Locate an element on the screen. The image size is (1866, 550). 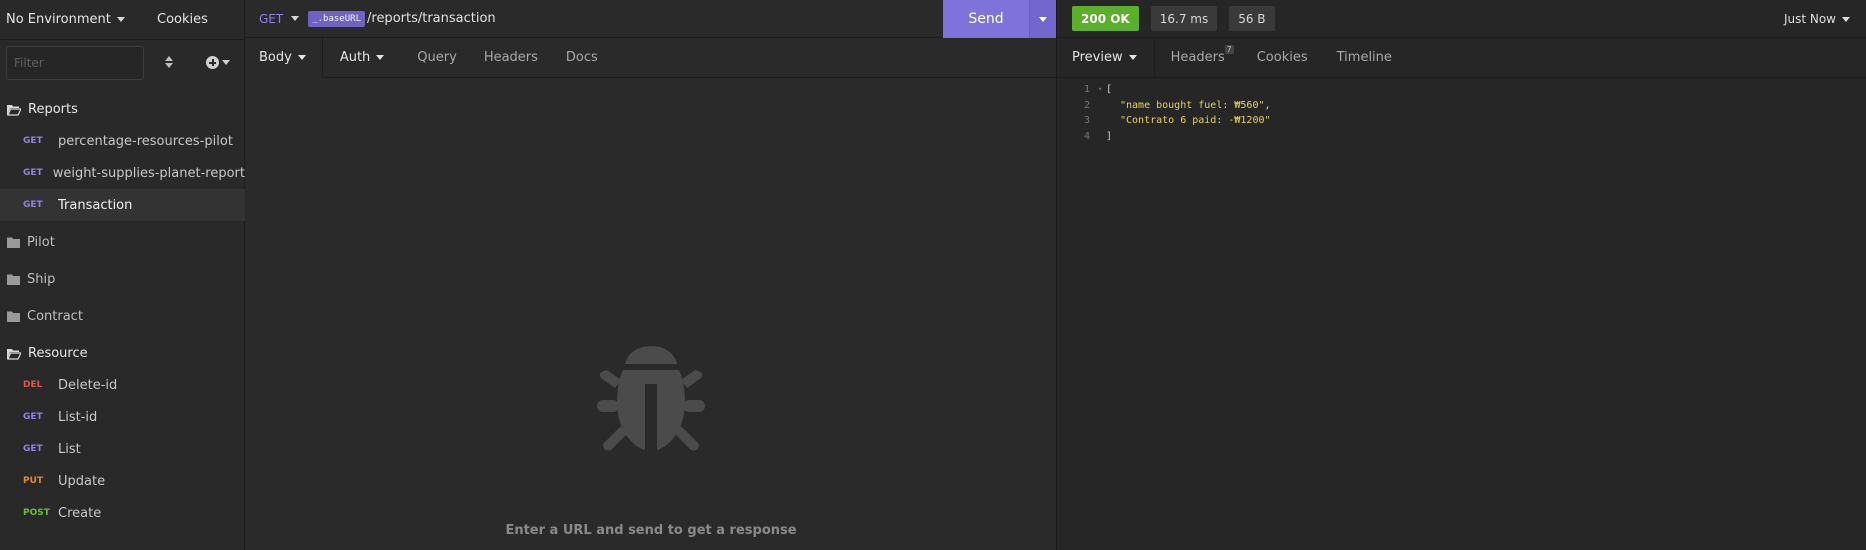
tab-docs: Docs is located at coordinates (582, 58).